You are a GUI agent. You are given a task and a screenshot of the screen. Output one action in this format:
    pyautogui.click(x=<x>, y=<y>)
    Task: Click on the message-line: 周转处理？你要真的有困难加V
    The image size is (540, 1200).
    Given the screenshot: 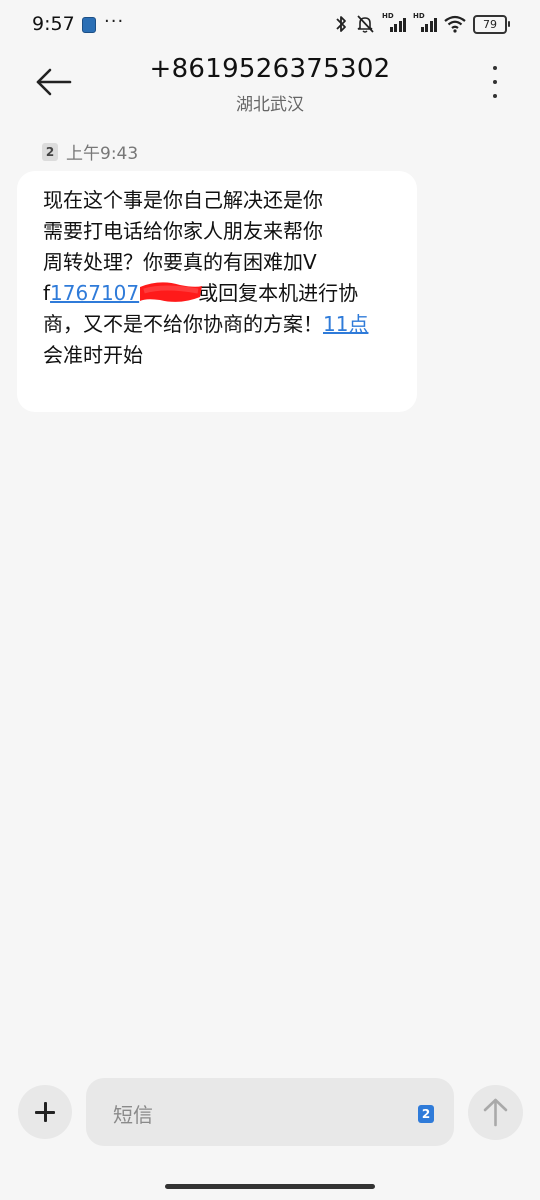 What is the action you would take?
    pyautogui.click(x=180, y=262)
    